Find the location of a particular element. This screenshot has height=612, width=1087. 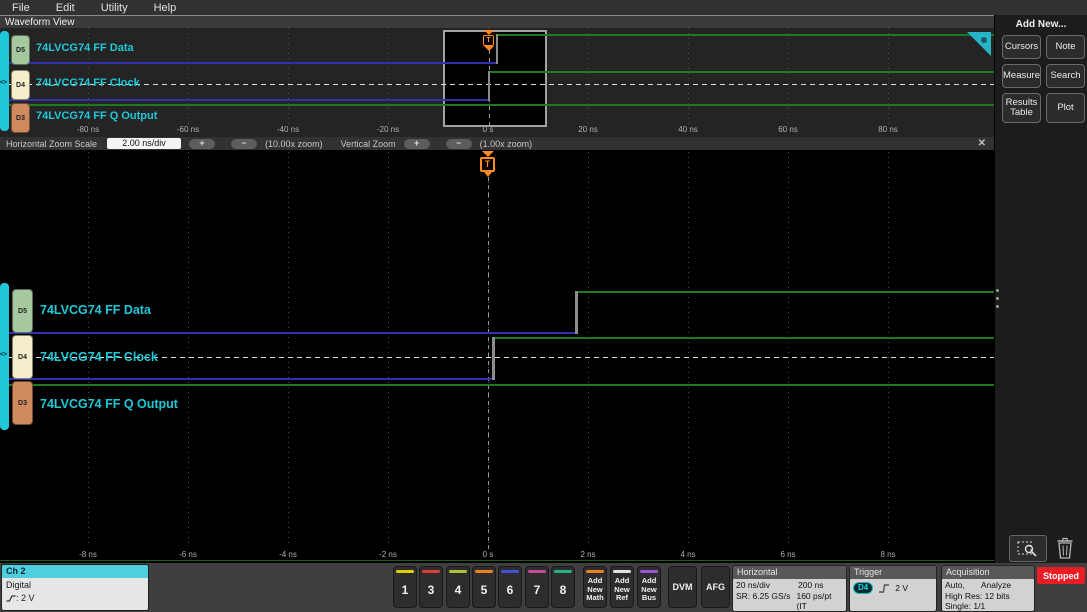

add-new-bus-button: Add New Bus is located at coordinates (649, 587).